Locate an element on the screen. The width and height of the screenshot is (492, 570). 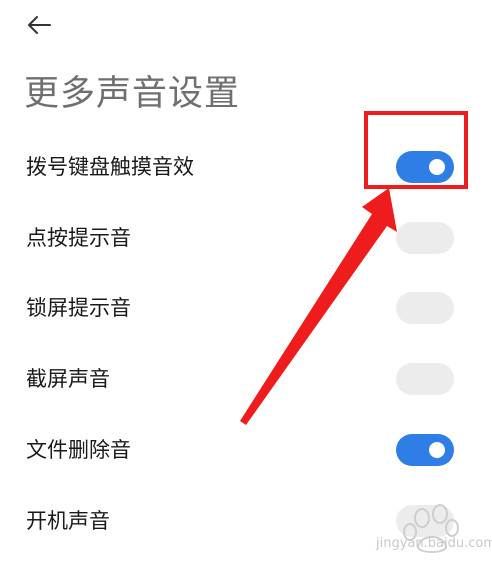
page-title: 更多声音设置 is located at coordinates (132, 94).